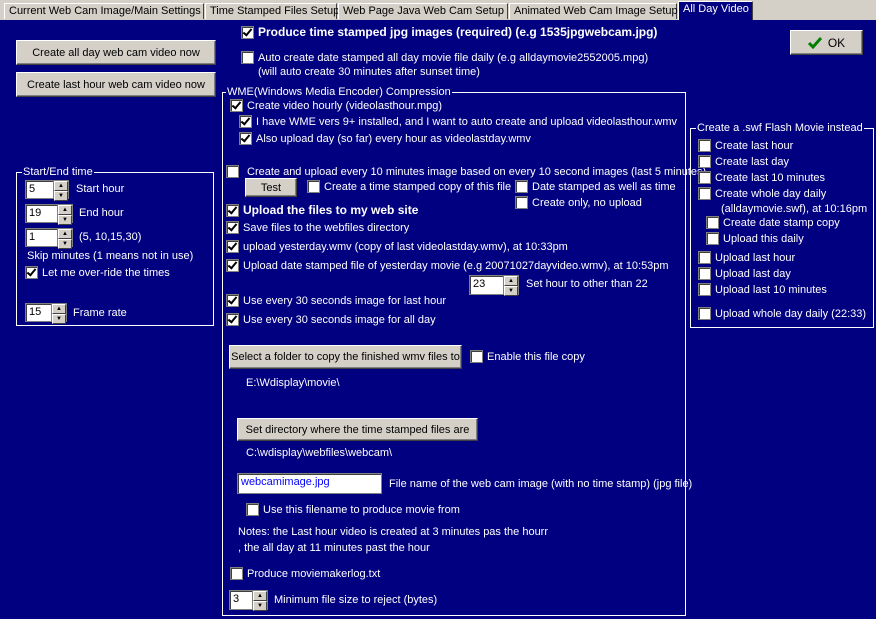  I want to click on swf-create-last-10-checkbox: Create last 10 minutes, so click(761, 177).